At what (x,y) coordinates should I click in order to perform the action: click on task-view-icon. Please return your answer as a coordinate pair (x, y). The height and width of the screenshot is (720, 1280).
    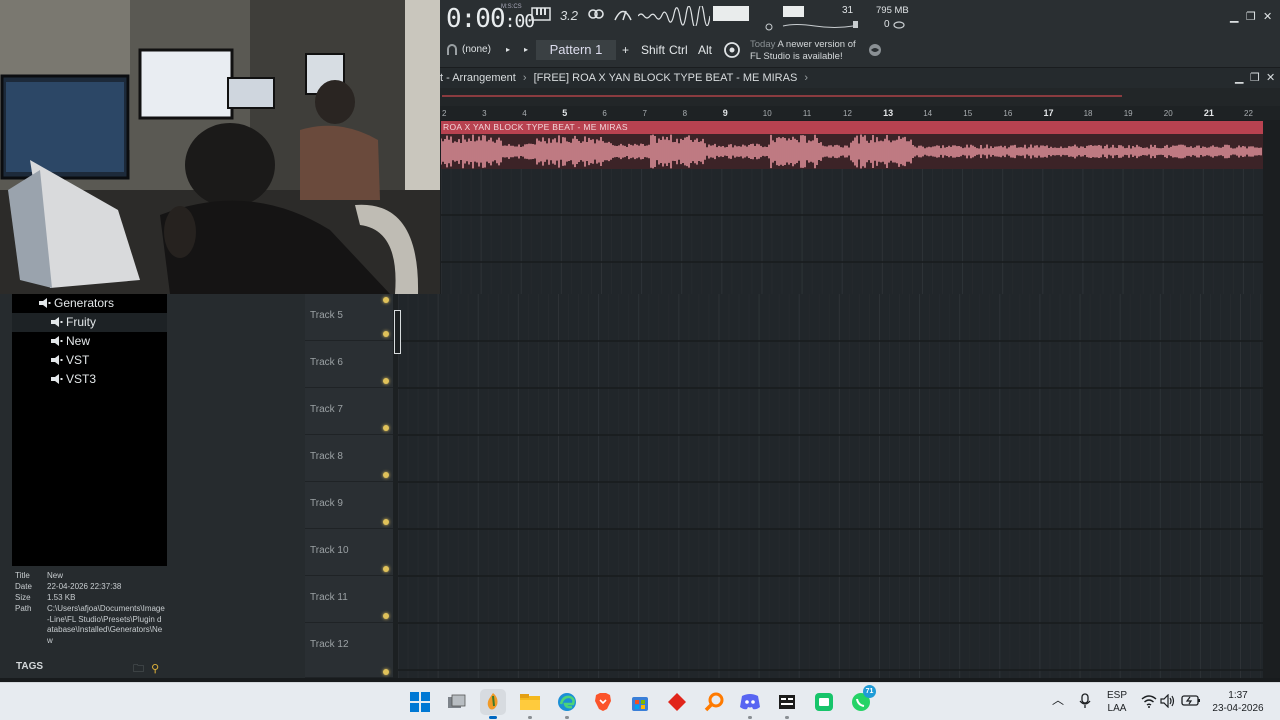
    Looking at the image, I should click on (457, 702).